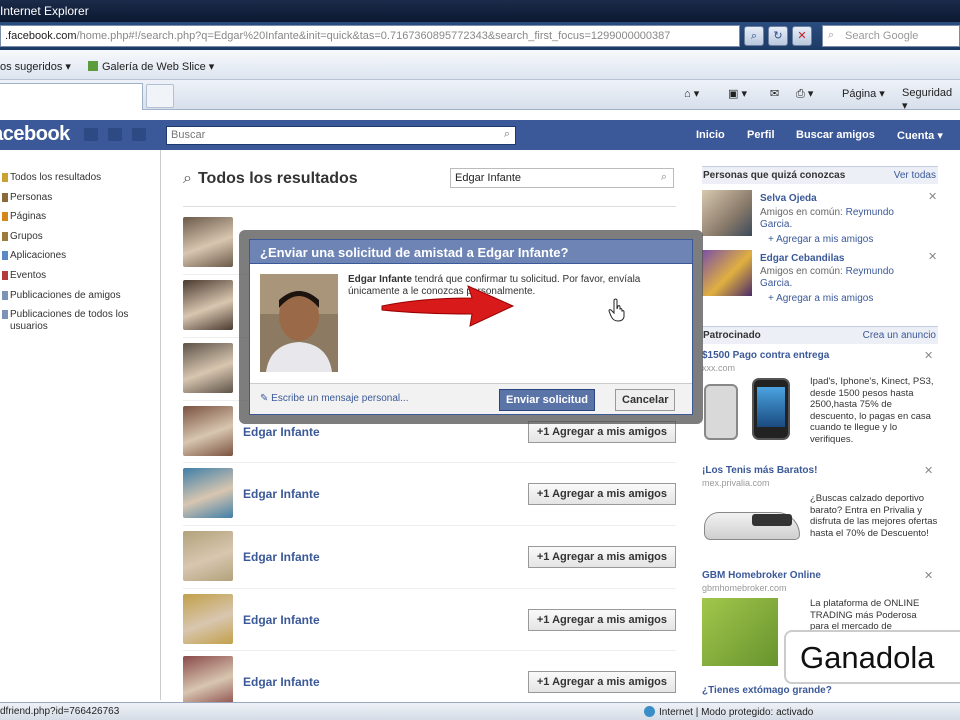 The height and width of the screenshot is (720, 960). What do you see at coordinates (691, 93) in the screenshot?
I see `home-icon: ⌂ ▾` at bounding box center [691, 93].